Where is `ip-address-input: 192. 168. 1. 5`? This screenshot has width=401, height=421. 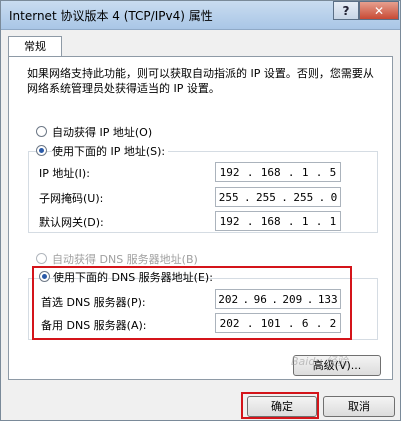 ip-address-input: 192. 168. 1. 5 is located at coordinates (278, 172).